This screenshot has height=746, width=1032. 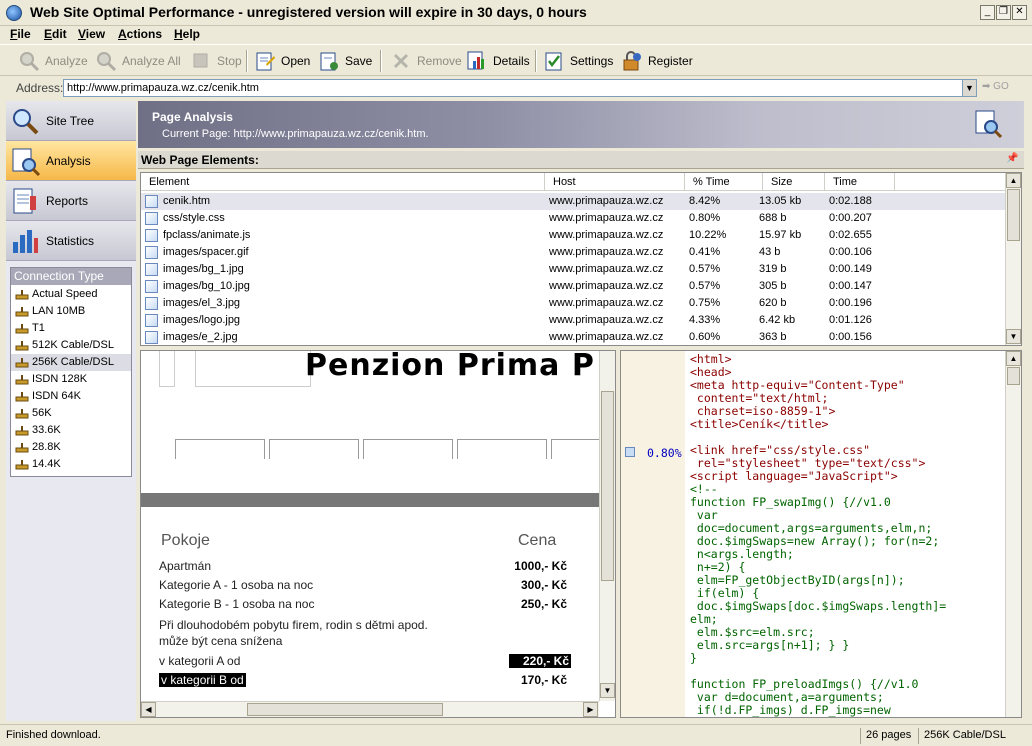 What do you see at coordinates (860, 736) in the screenshot?
I see `status-separator` at bounding box center [860, 736].